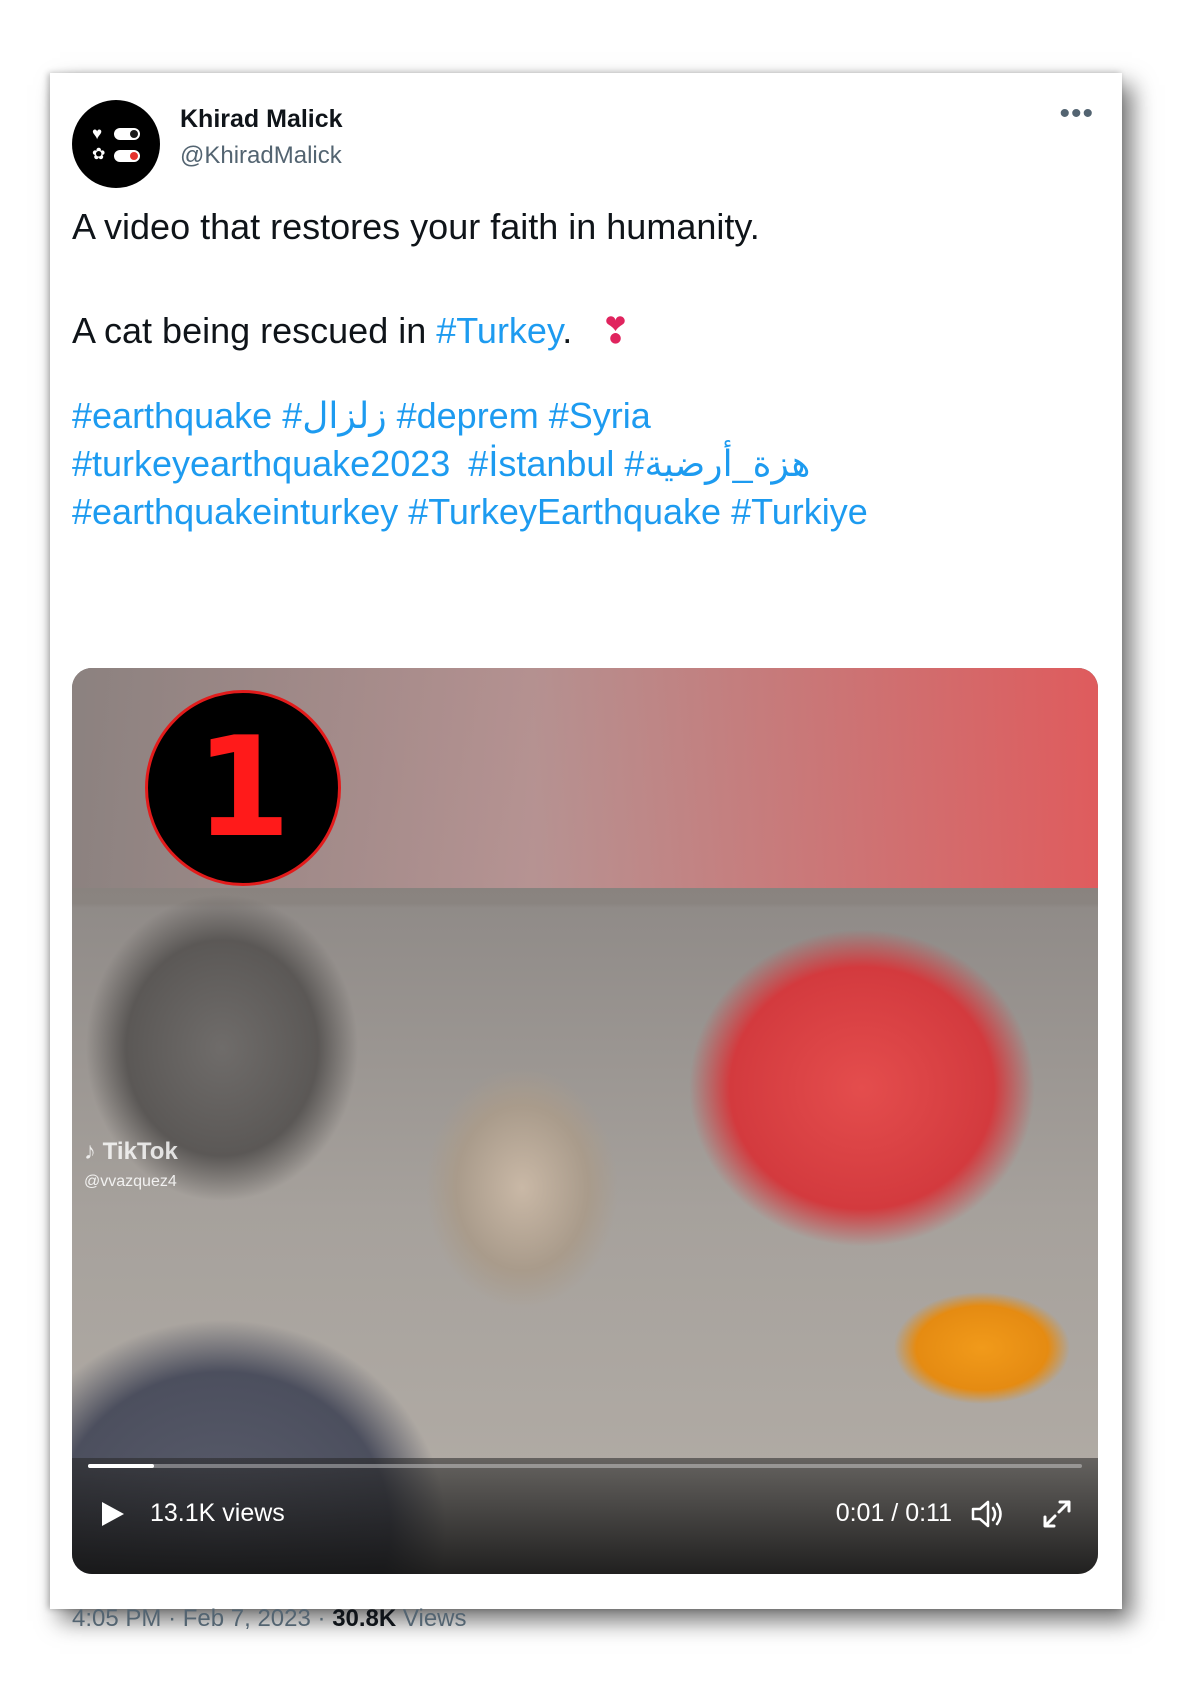 The width and height of the screenshot is (1184, 1694). What do you see at coordinates (615, 330) in the screenshot?
I see `heart-exclamation-icon: ❣` at bounding box center [615, 330].